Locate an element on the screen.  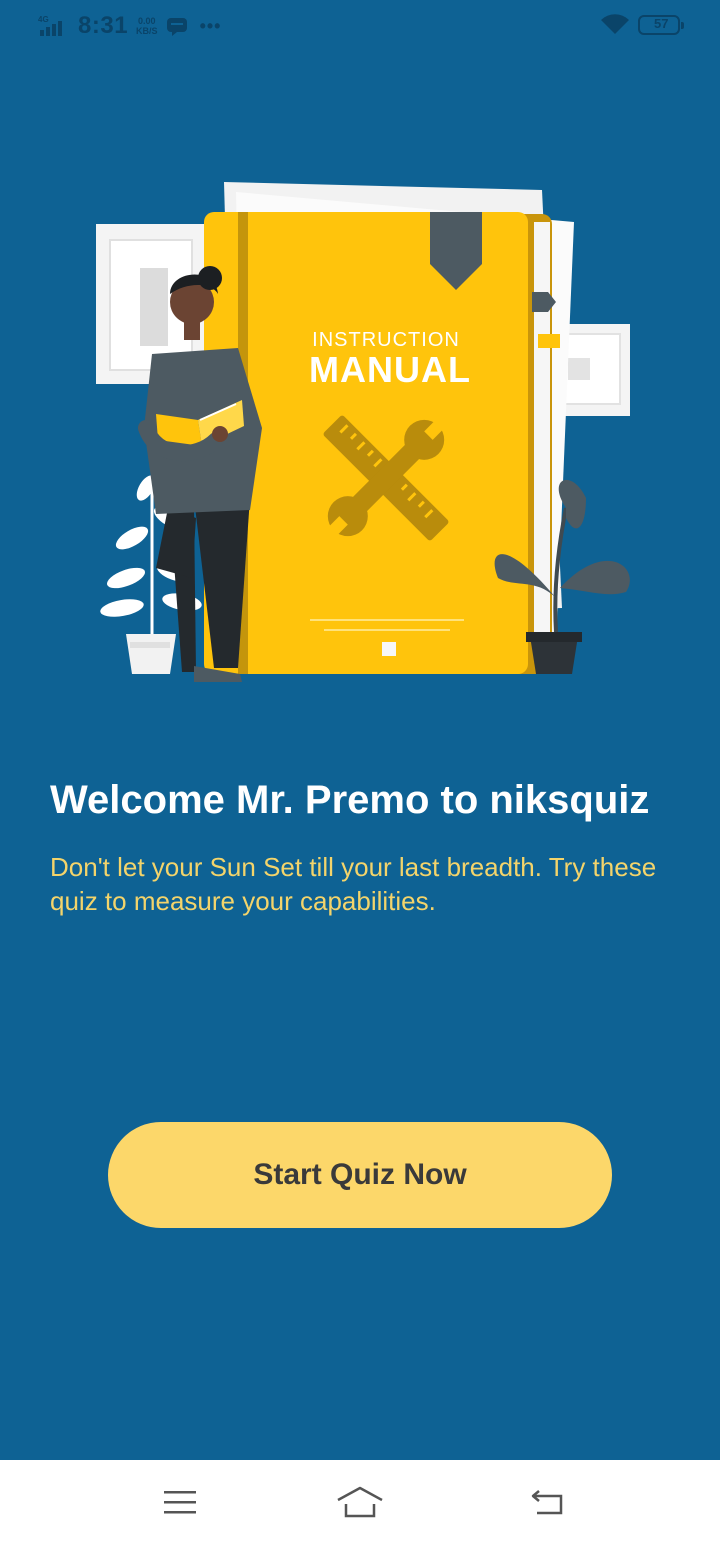
status-bar-left: 4G 8:31 0.00 KB/S ••• is located at coordinates (129, 26).